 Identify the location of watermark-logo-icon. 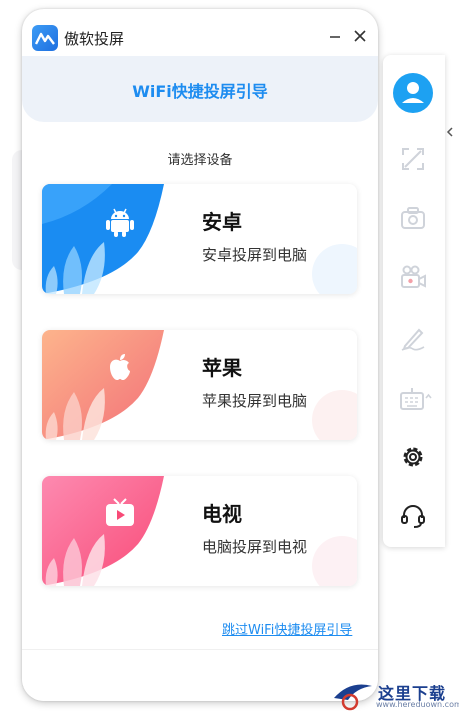
(353, 697).